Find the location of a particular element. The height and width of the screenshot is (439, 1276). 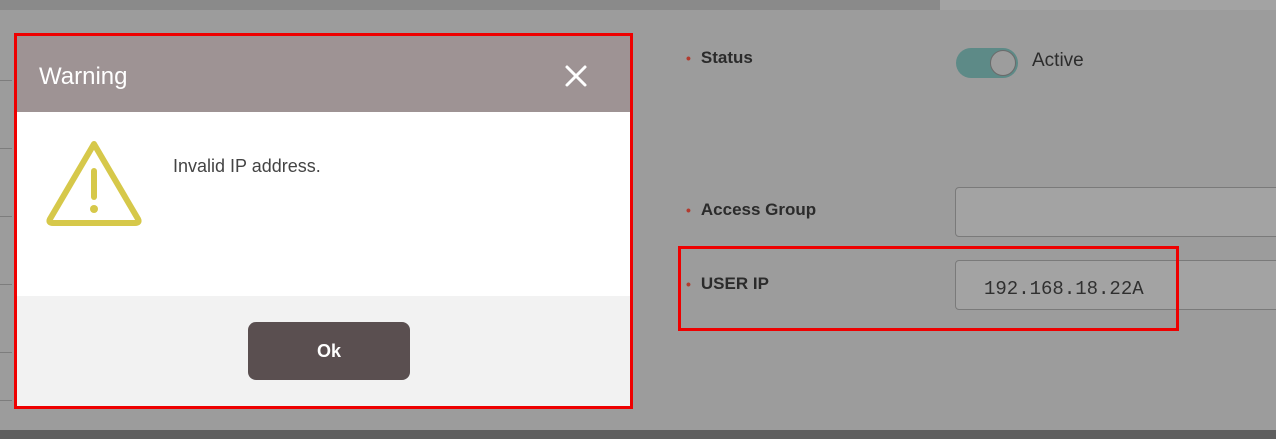

warning-triangle-icon is located at coordinates (94, 183).